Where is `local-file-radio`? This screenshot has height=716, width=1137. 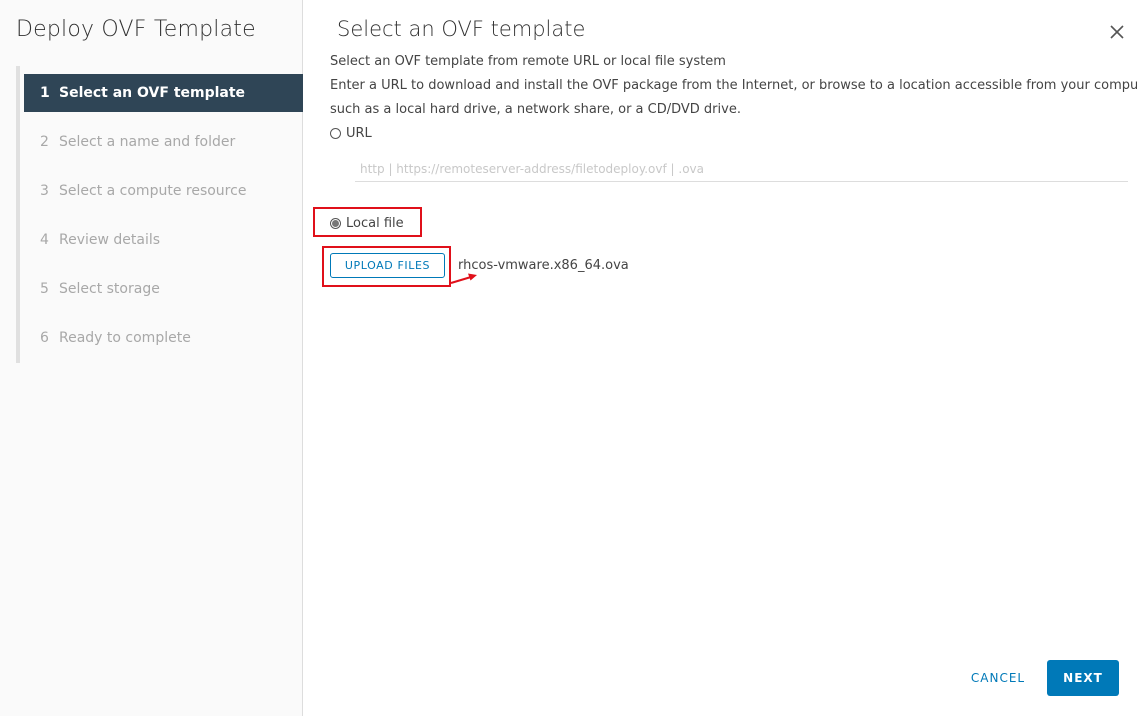
local-file-radio is located at coordinates (335, 223).